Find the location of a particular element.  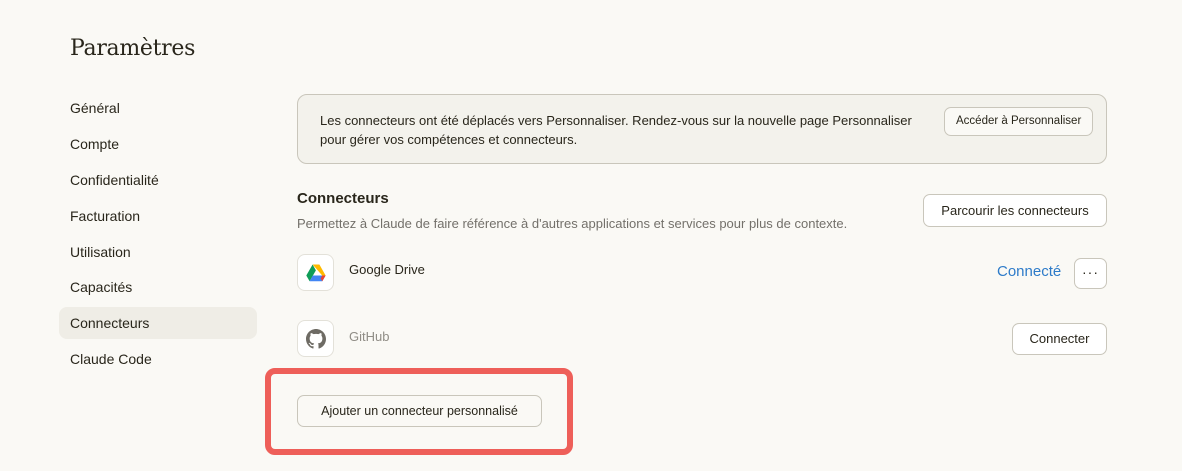

google-drive-icon is located at coordinates (315, 272).